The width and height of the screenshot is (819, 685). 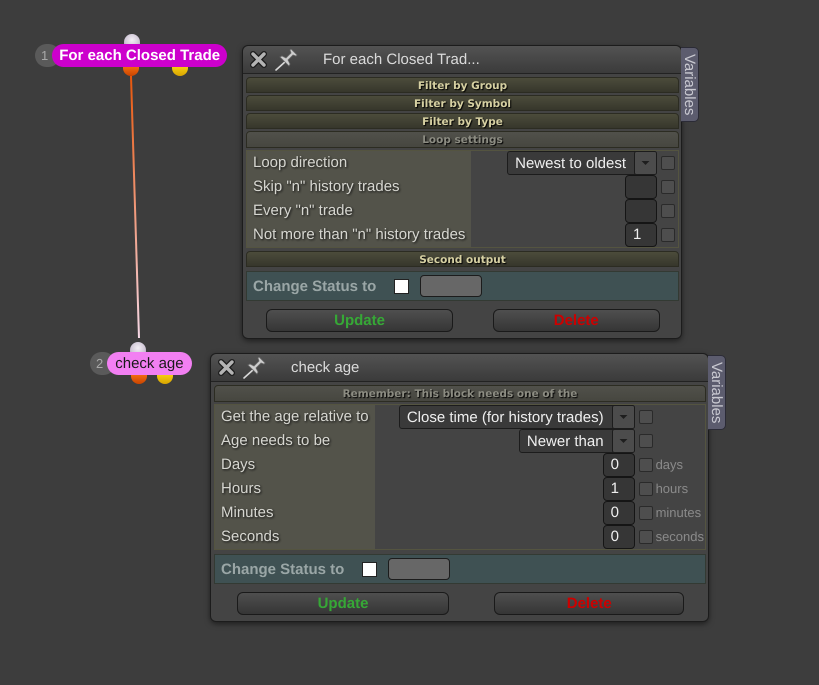 I want to click on section-header: Filter by Type, so click(x=462, y=121).